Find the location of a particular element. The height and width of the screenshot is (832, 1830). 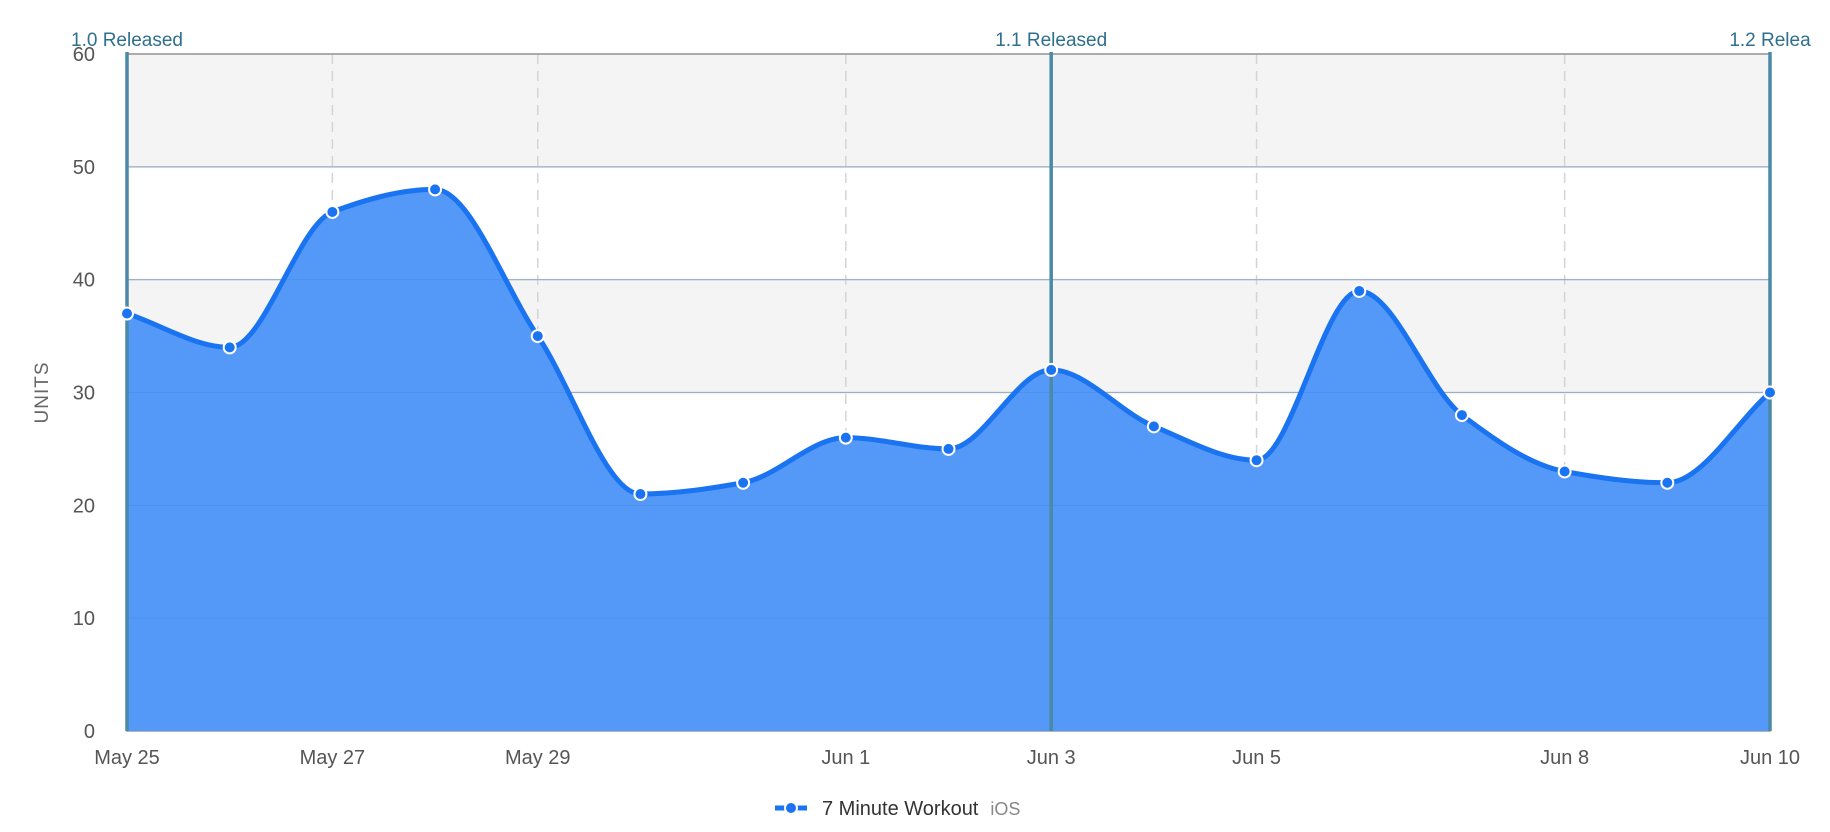

y-tick-label: 10 is located at coordinates (84, 619).